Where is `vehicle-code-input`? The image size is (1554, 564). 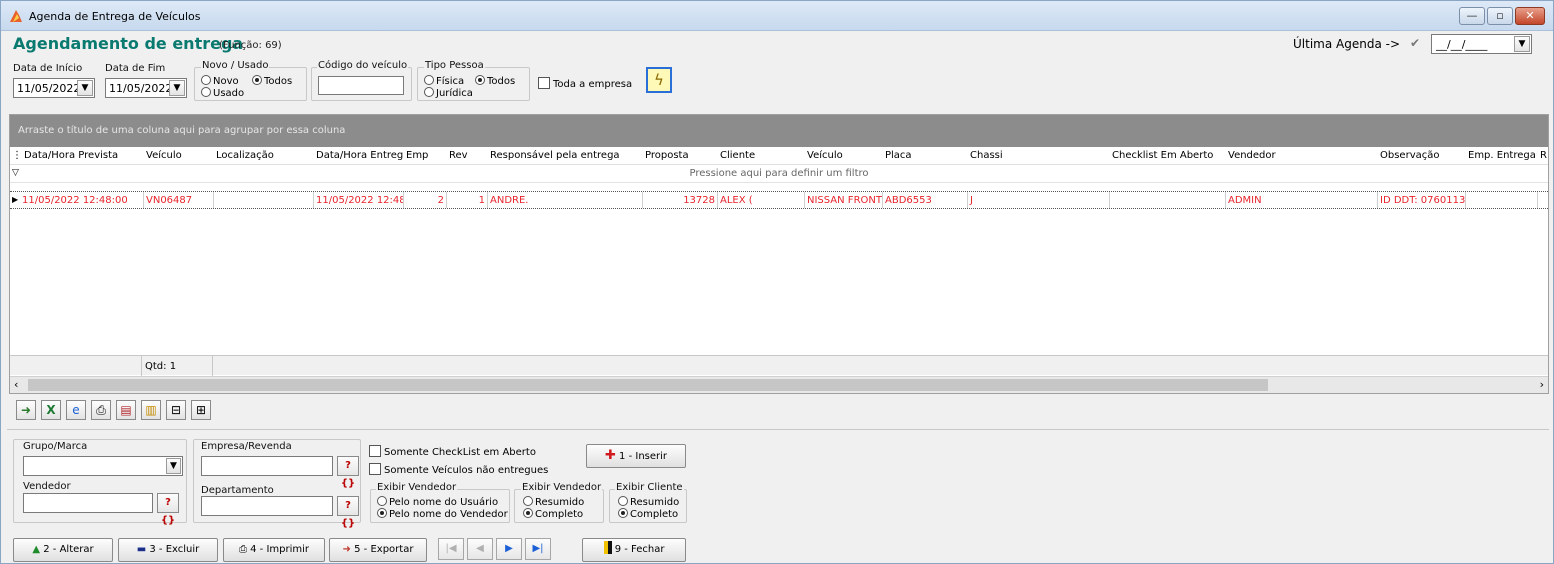 vehicle-code-input is located at coordinates (361, 85).